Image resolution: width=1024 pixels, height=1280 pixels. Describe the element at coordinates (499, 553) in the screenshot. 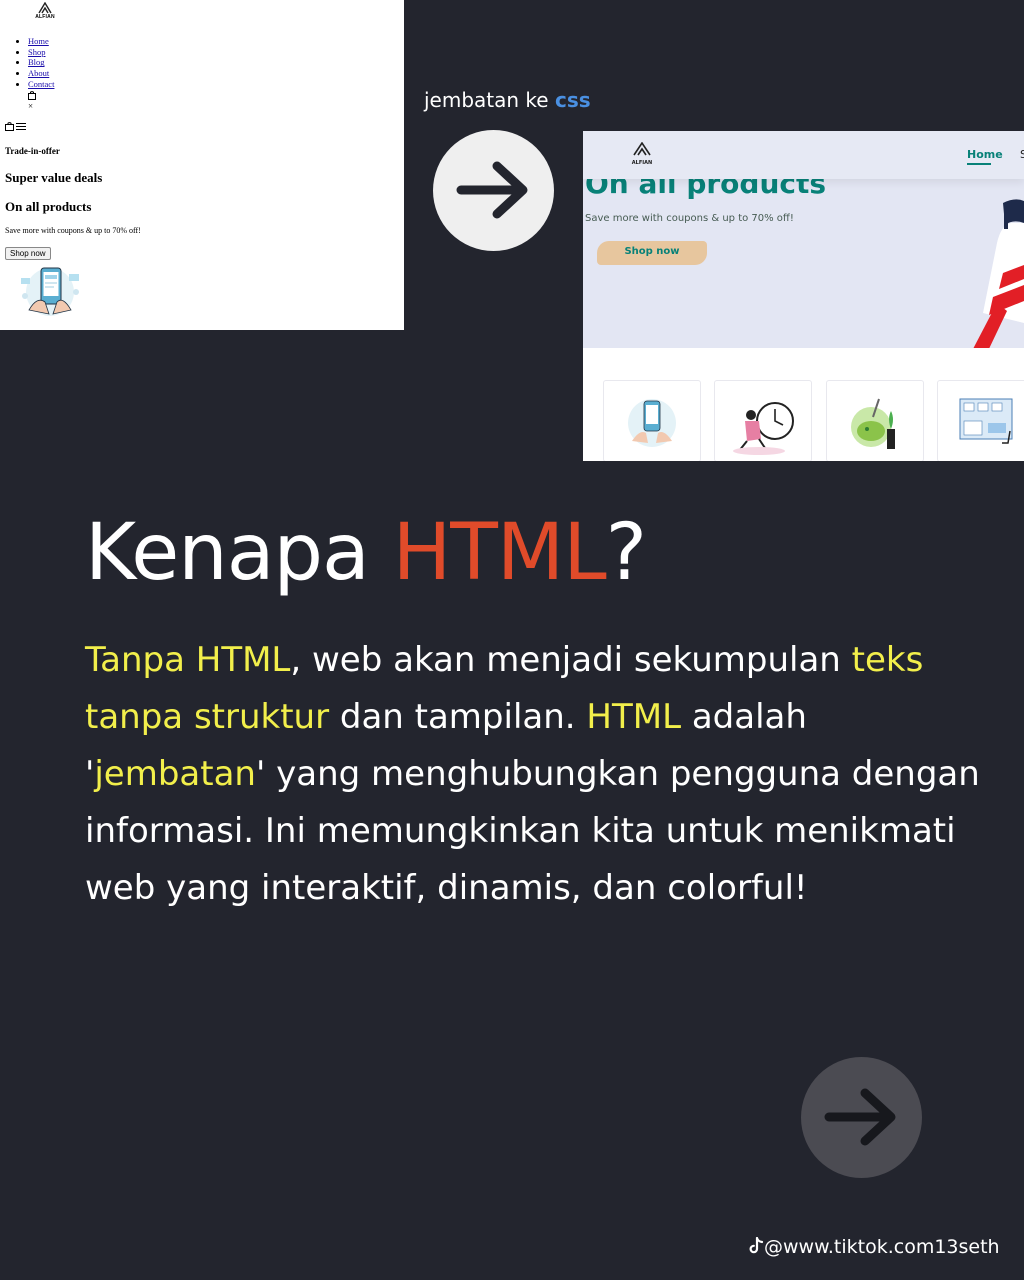

I see `title-accent: HTML` at that location.